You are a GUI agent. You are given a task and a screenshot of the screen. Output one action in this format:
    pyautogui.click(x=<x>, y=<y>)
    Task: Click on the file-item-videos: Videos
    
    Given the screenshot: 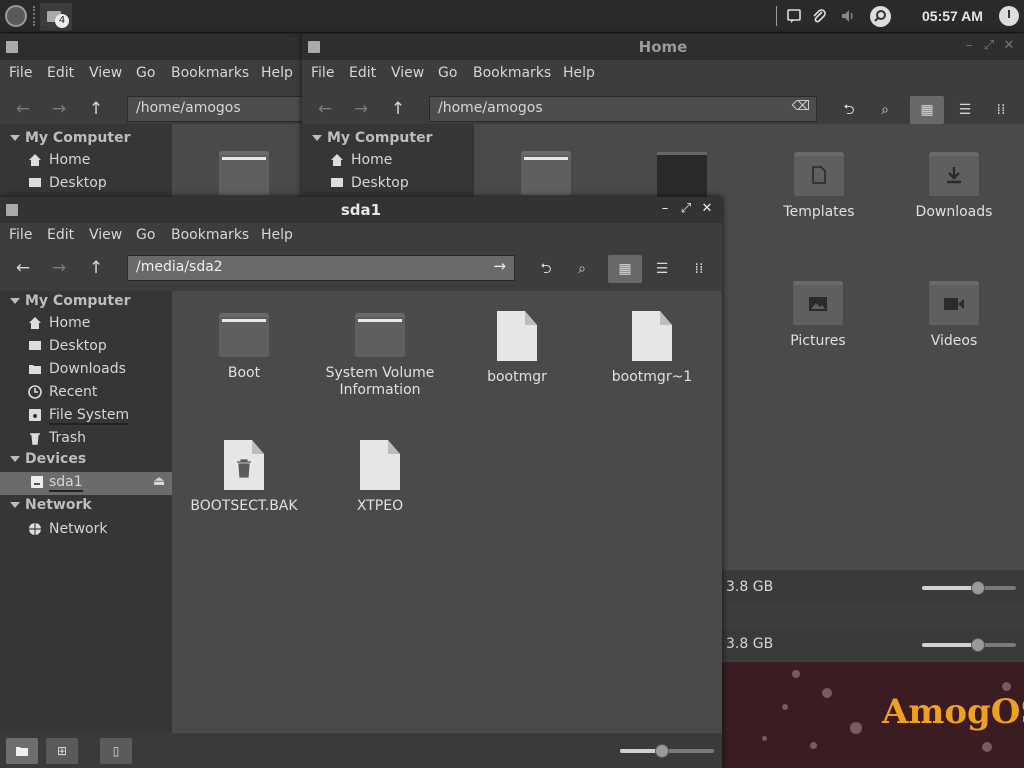 What is the action you would take?
    pyautogui.click(x=954, y=315)
    